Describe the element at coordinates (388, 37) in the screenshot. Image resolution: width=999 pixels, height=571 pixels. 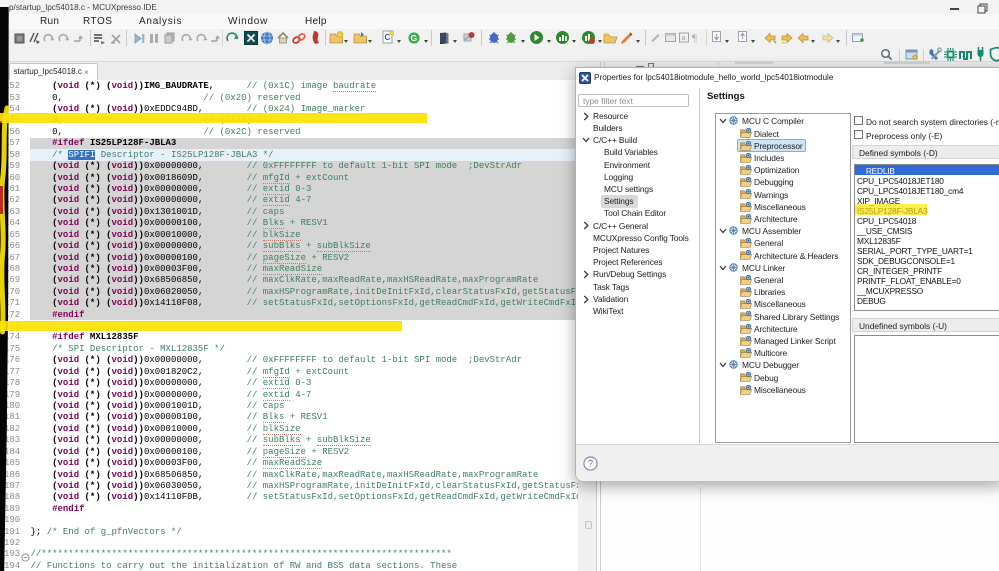
I see `svg-text: C` at that location.